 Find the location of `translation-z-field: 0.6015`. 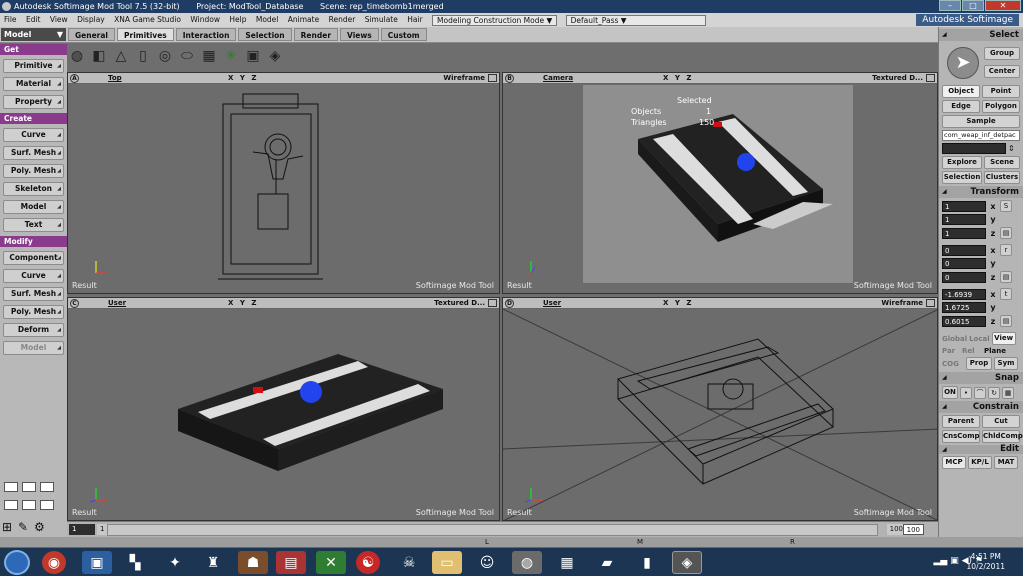

translation-z-field: 0.6015 is located at coordinates (964, 321).